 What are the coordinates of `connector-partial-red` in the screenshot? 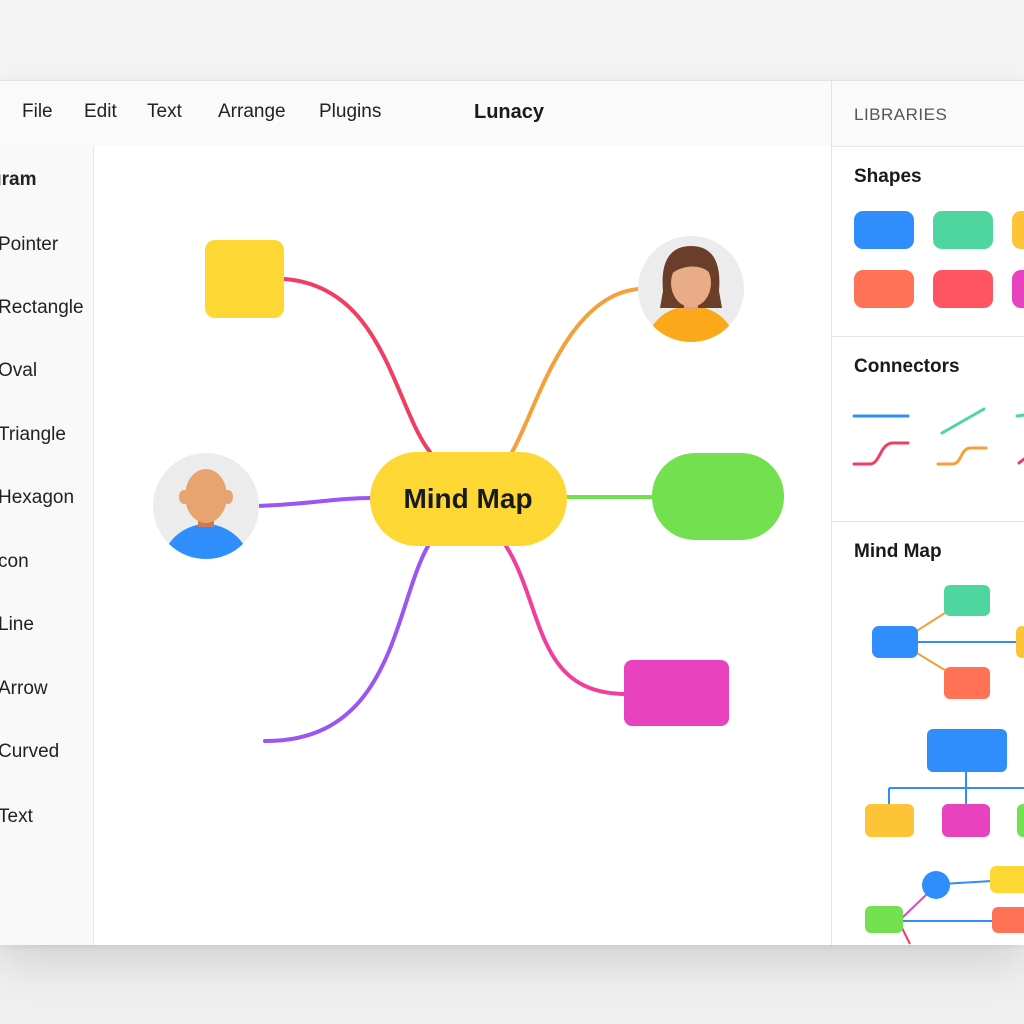 It's located at (1020, 459).